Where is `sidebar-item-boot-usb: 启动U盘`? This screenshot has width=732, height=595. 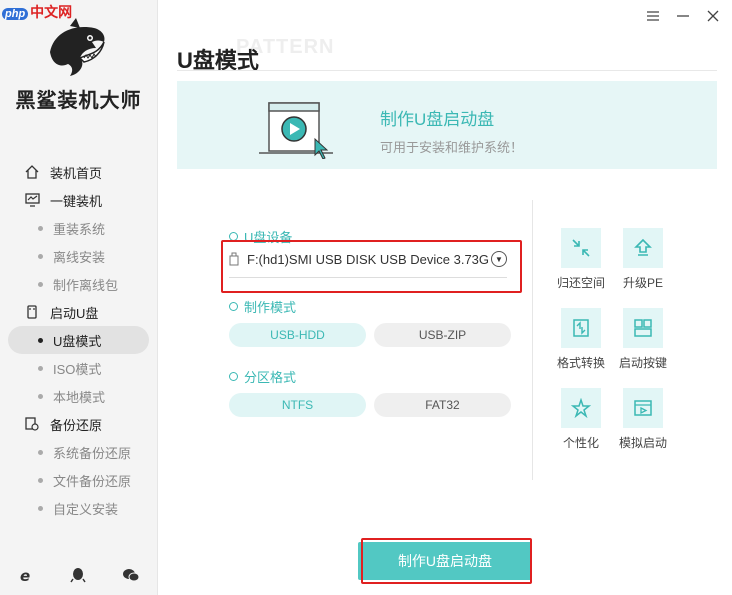 sidebar-item-boot-usb: 启动U盘 is located at coordinates (78, 312).